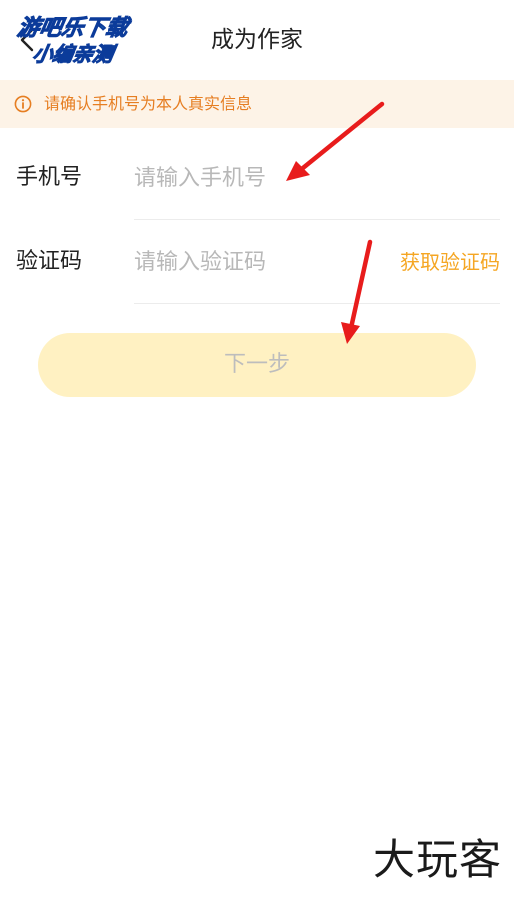  I want to click on phone-row: 手机号, so click(257, 178).